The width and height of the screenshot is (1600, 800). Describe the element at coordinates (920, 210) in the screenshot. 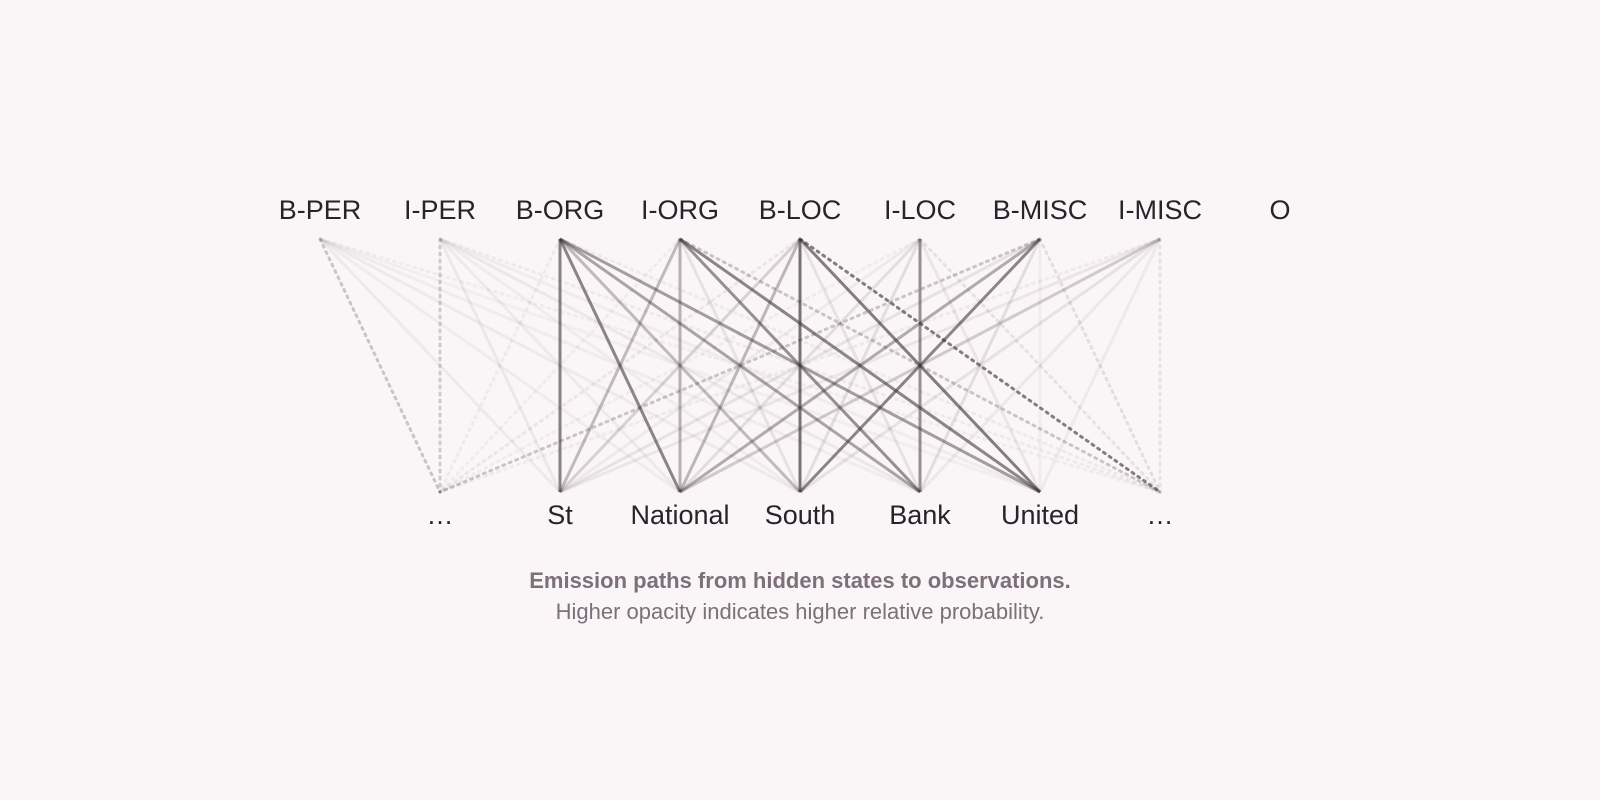

I see `state-label-i-loc: I-LOC` at that location.